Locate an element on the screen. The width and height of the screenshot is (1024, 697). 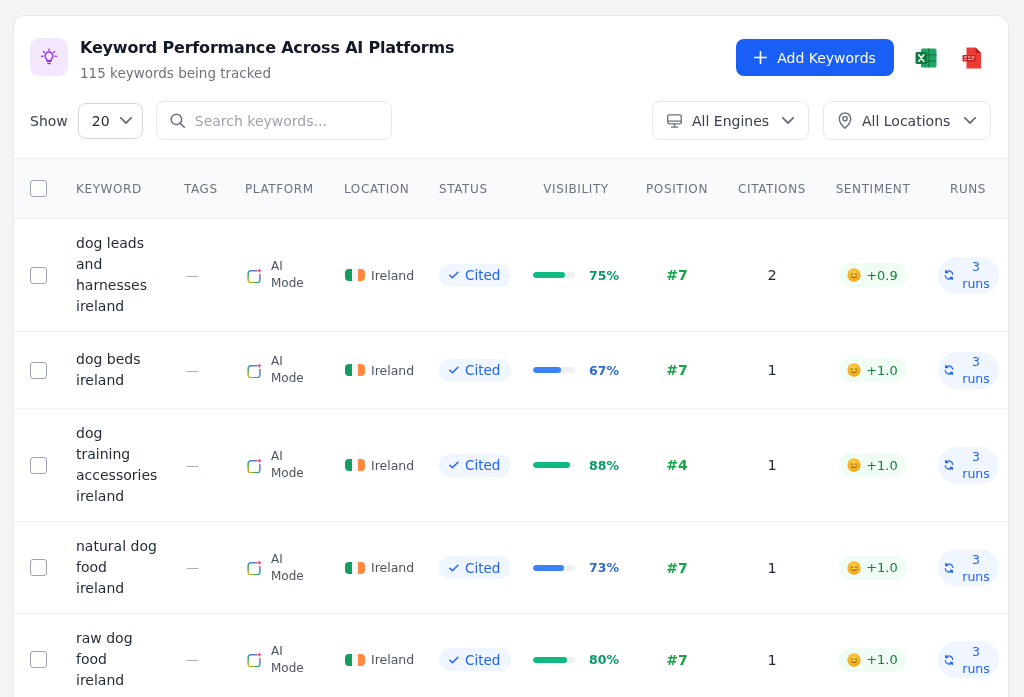
column-header: TAGS is located at coordinates (201, 188).